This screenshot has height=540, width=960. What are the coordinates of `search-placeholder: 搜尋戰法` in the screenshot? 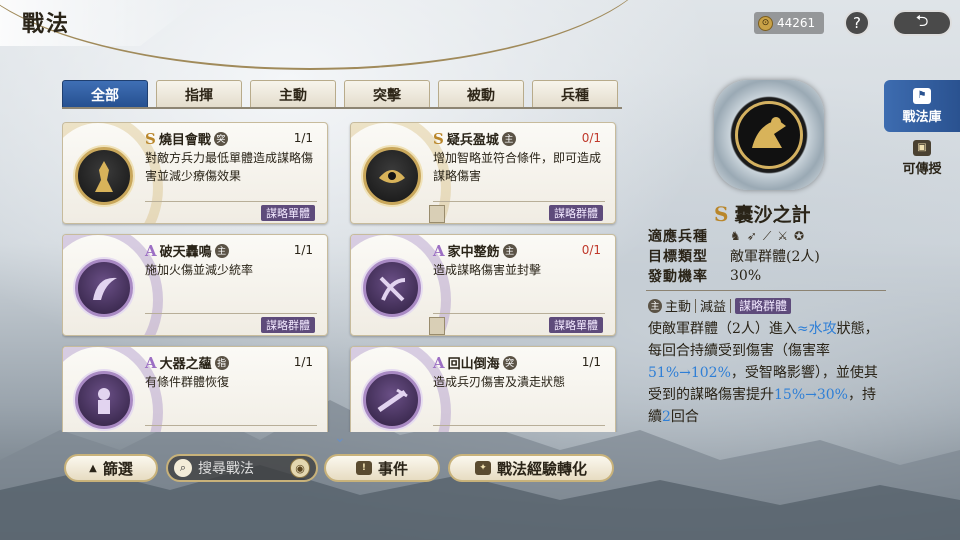 It's located at (226, 469).